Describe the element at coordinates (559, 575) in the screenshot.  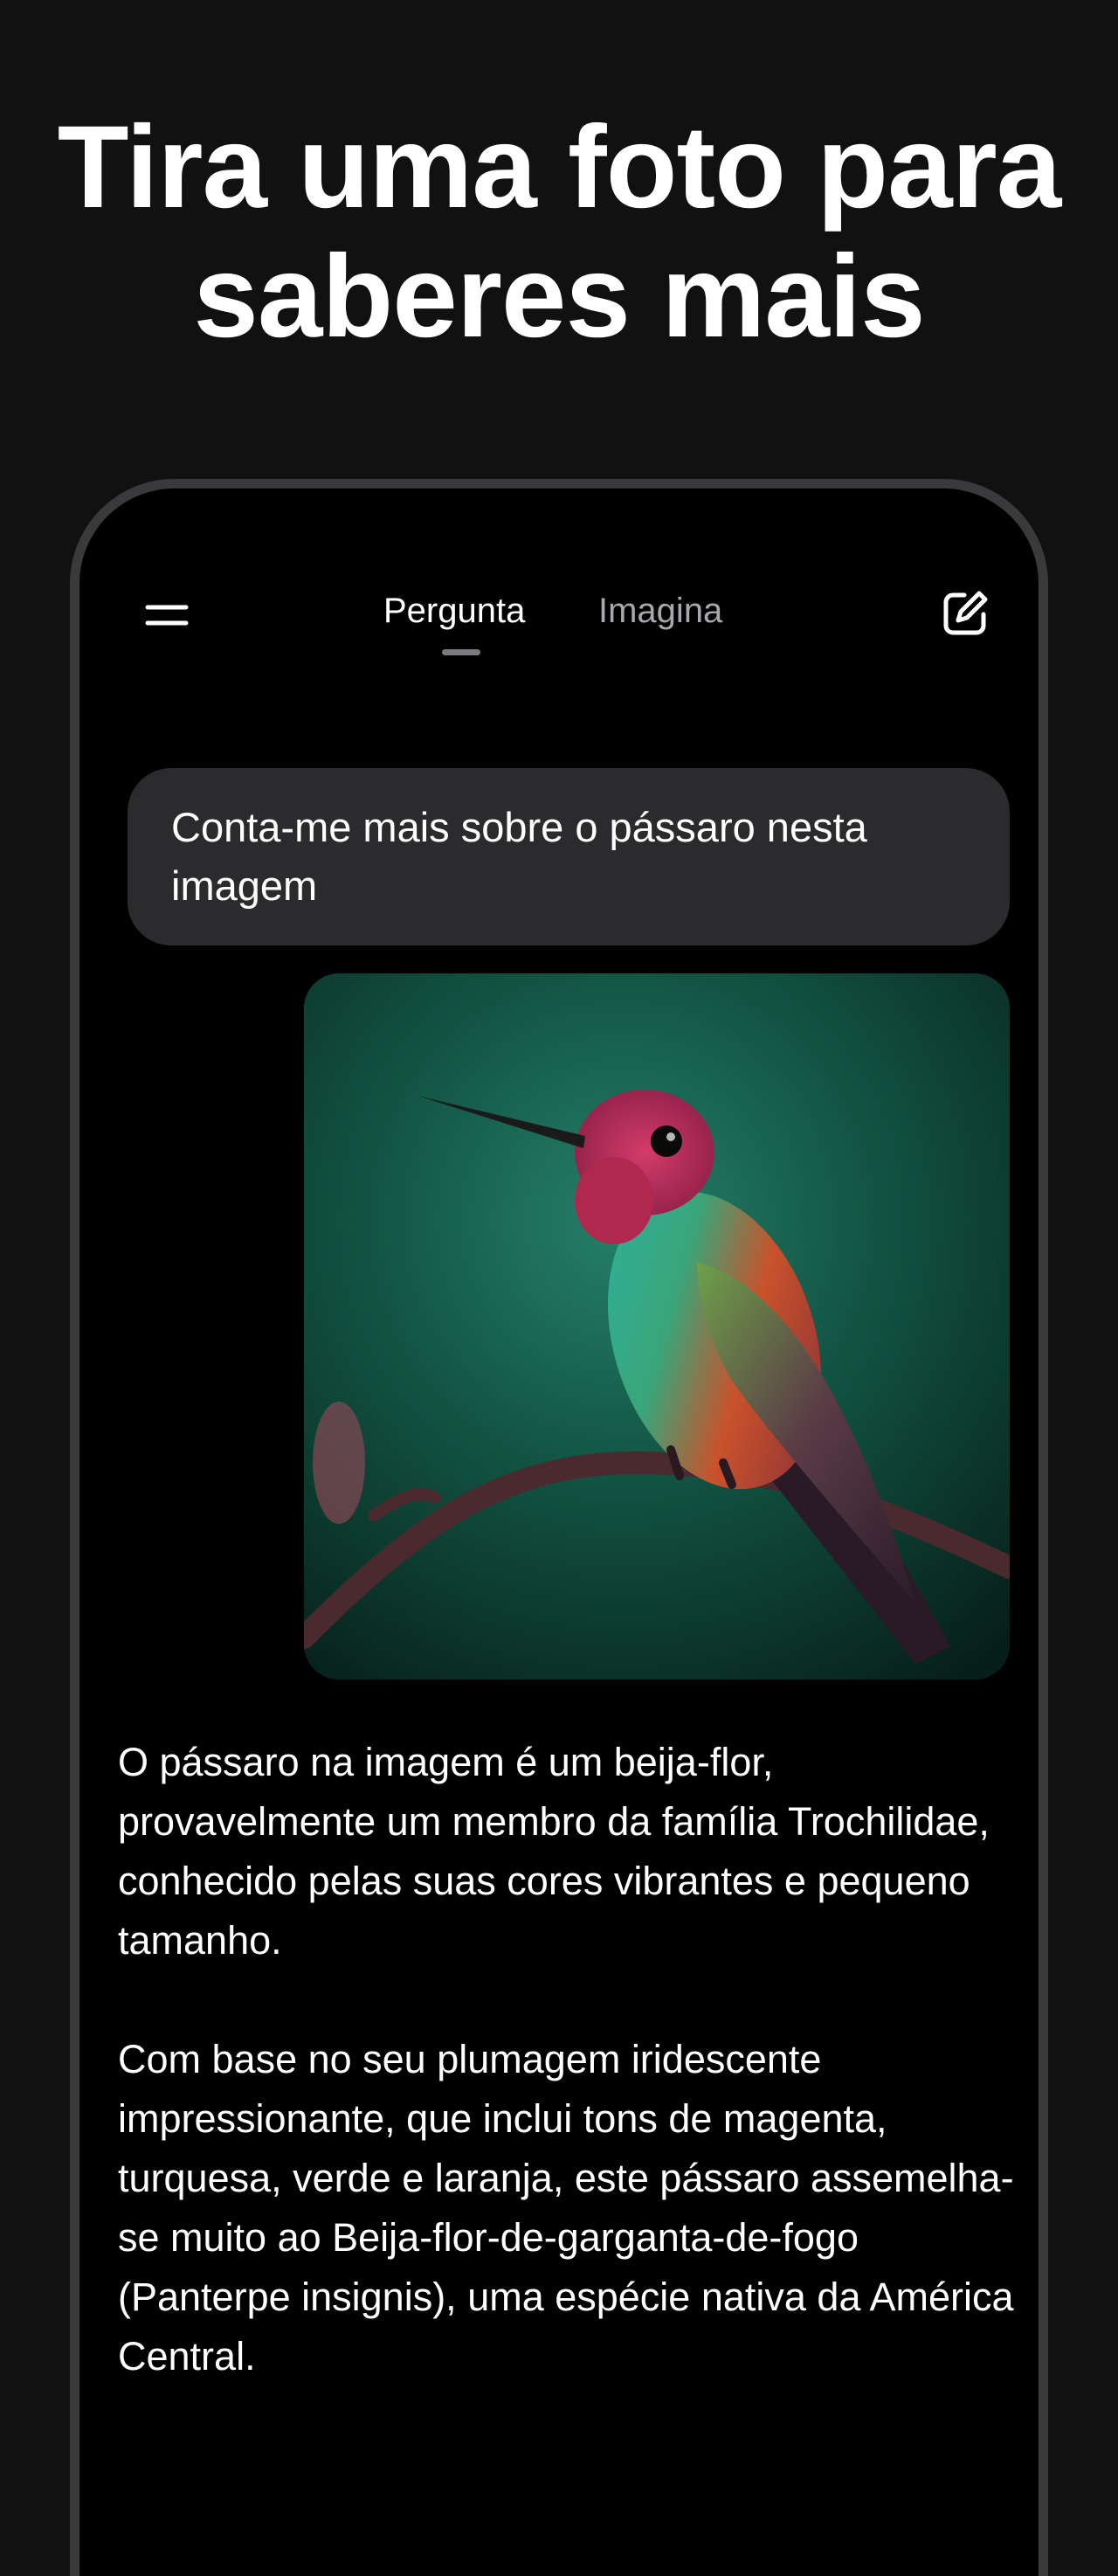
I see `top-bar: Pergunta Imagina` at that location.